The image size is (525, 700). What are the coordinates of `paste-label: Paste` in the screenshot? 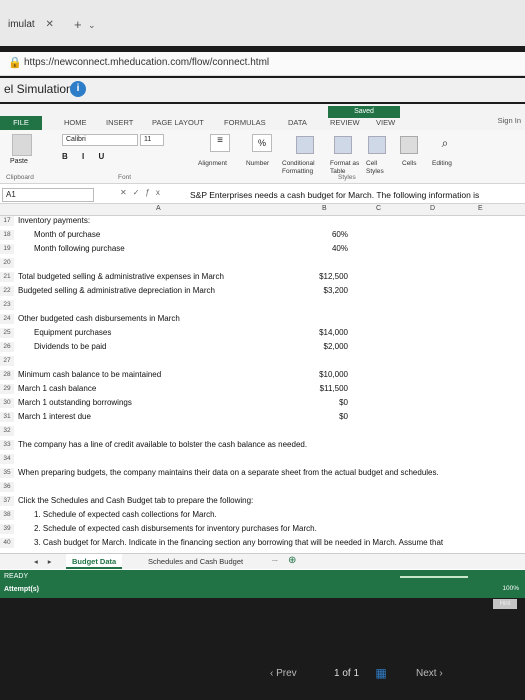 It's located at (19, 161).